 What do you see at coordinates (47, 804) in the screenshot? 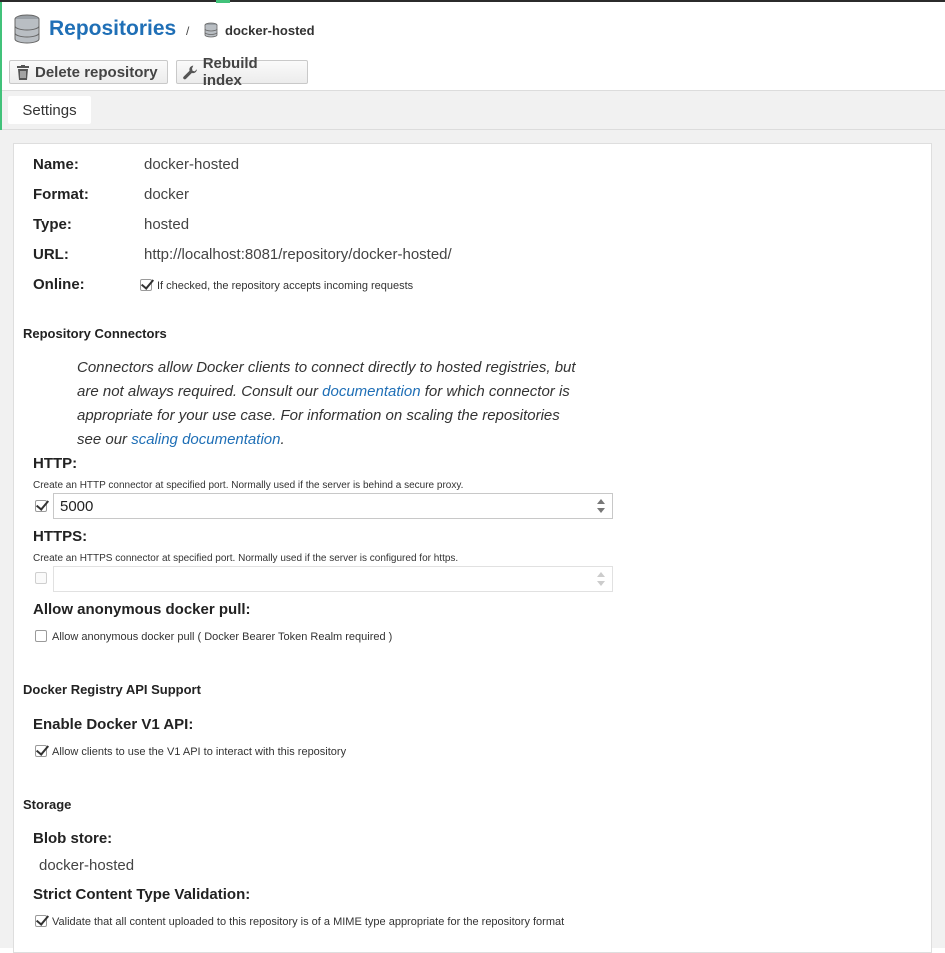
I see `section-storage: Storage` at bounding box center [47, 804].